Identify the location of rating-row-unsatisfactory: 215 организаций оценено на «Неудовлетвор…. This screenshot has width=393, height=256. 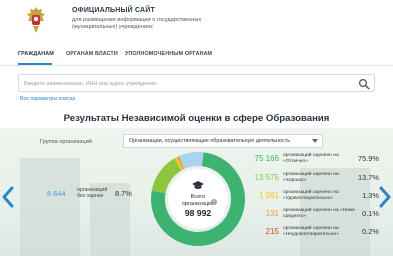
(317, 233).